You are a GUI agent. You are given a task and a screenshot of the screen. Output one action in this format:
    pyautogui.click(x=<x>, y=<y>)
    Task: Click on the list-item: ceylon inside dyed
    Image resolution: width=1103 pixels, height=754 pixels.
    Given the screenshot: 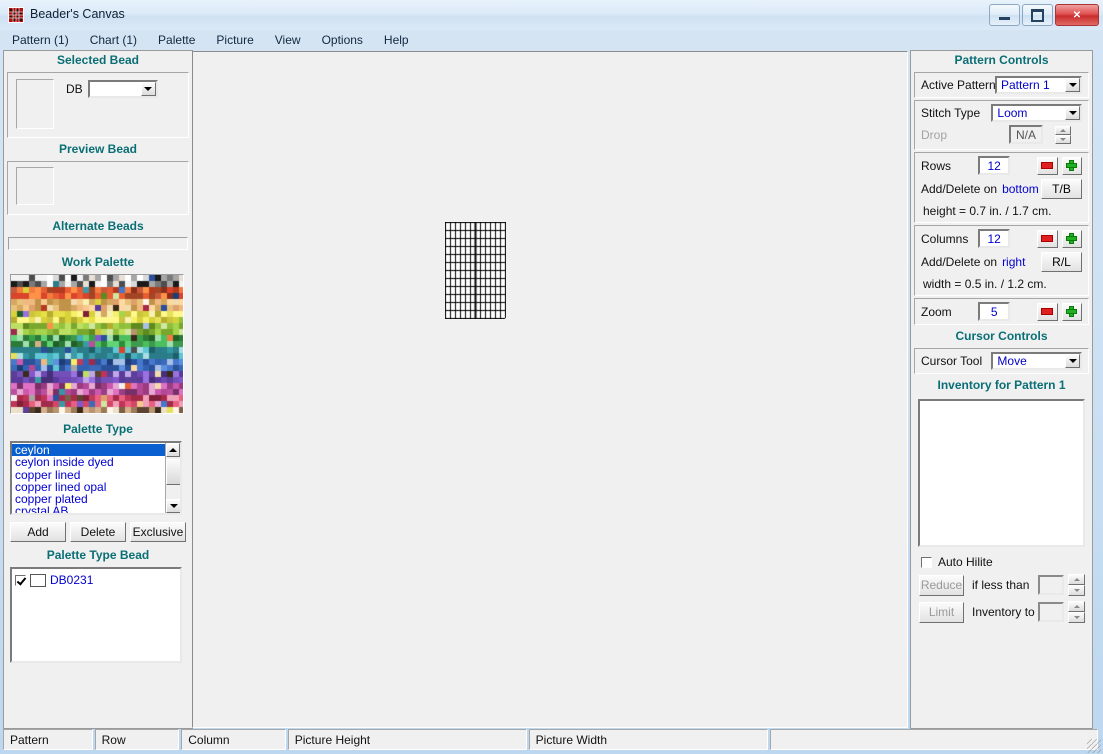 What is the action you would take?
    pyautogui.click(x=96, y=462)
    